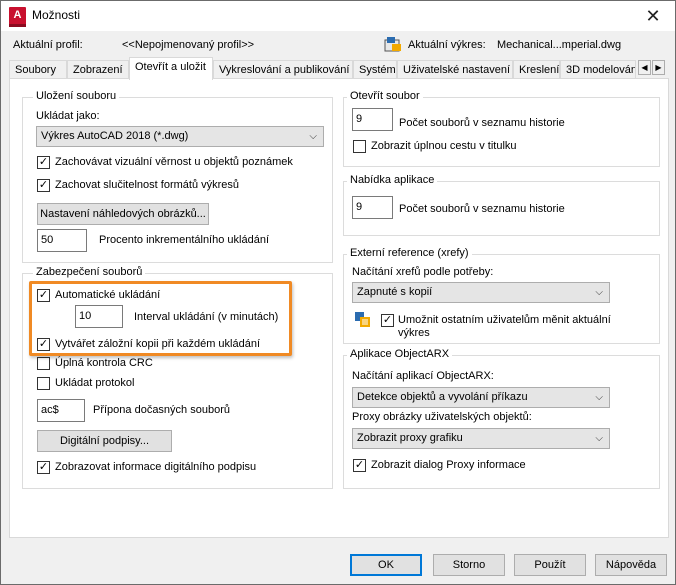 The image size is (676, 585). I want to click on save-as-label: Ukládat jako:, so click(68, 116).